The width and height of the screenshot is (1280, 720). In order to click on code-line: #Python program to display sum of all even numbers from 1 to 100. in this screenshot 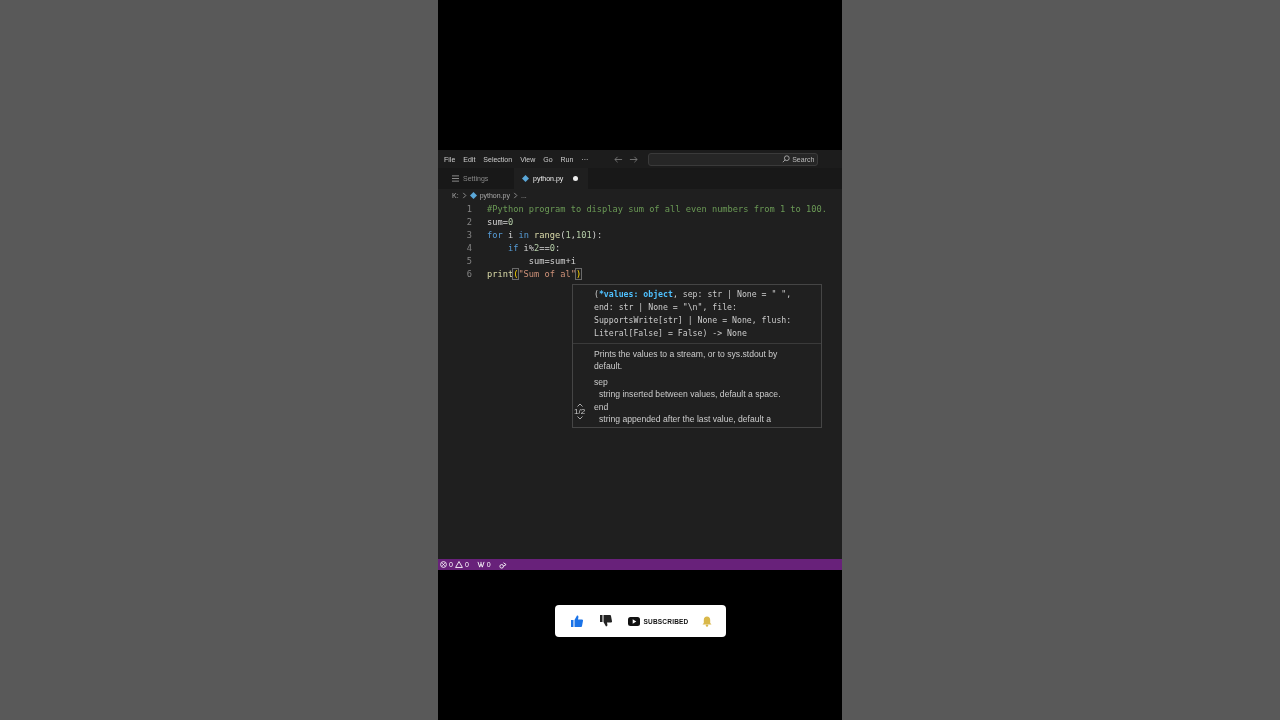, I will do `click(657, 208)`.